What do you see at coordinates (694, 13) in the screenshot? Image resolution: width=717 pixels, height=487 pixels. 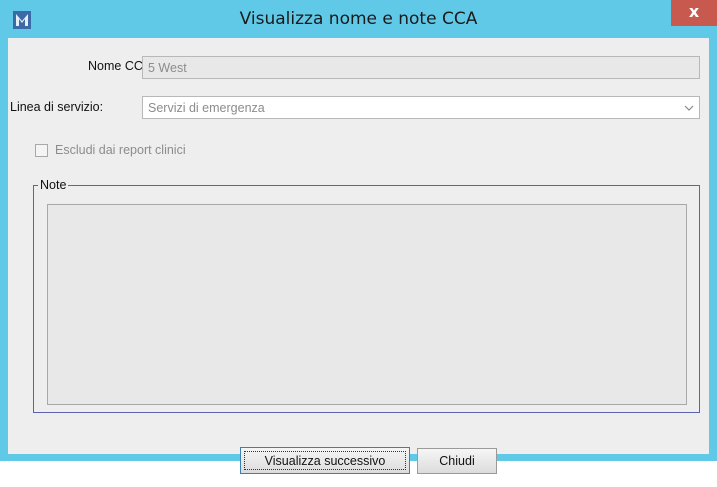 I see `close-window-button: x` at bounding box center [694, 13].